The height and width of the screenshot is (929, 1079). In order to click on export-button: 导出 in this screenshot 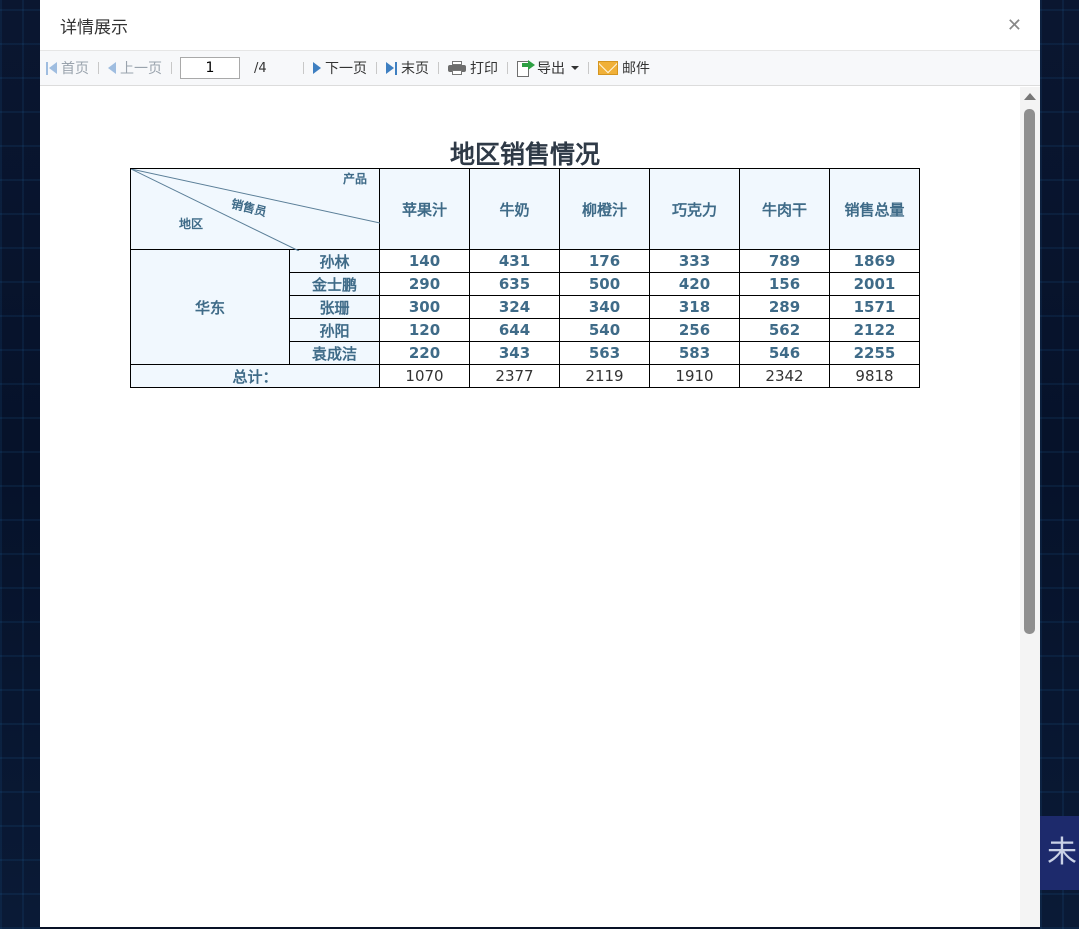, I will do `click(548, 68)`.